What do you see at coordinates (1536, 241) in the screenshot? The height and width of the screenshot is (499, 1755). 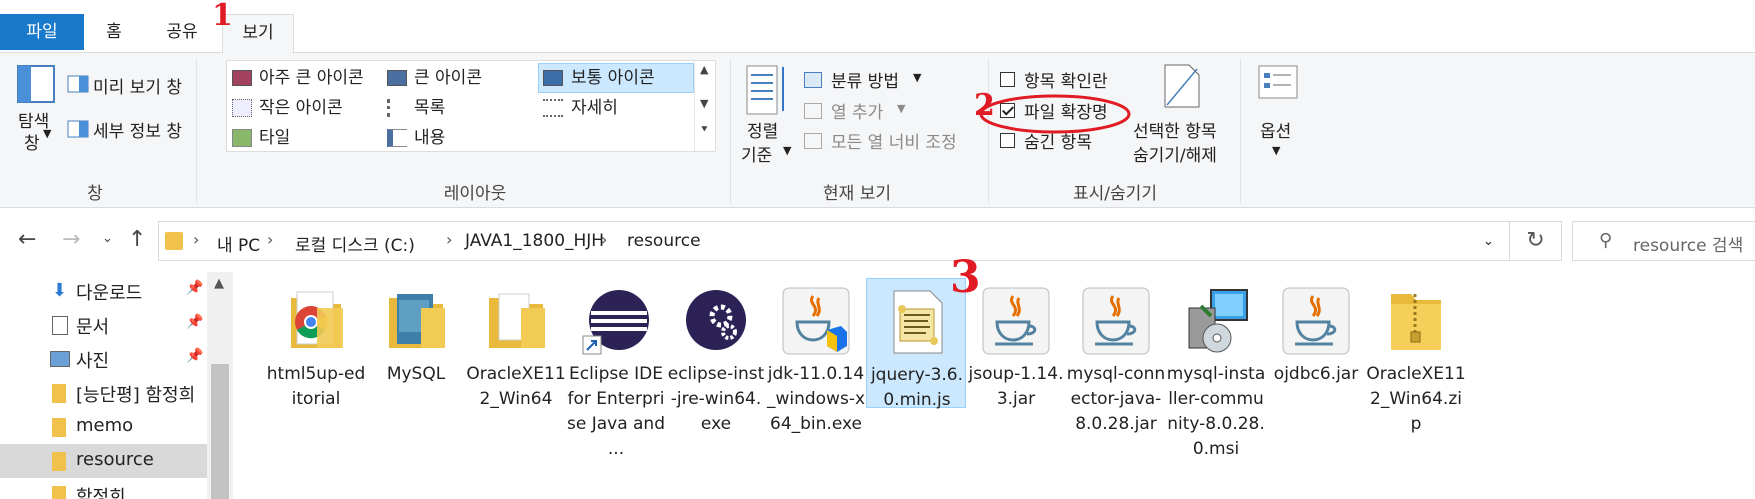 I see `refresh-icon: ↻` at bounding box center [1536, 241].